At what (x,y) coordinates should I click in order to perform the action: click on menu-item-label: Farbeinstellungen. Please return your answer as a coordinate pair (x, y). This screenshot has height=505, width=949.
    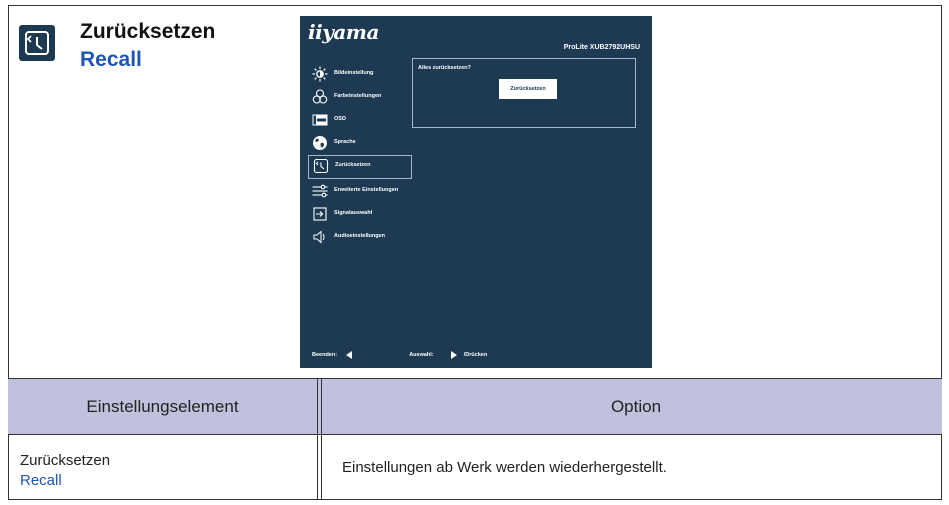
    Looking at the image, I should click on (358, 96).